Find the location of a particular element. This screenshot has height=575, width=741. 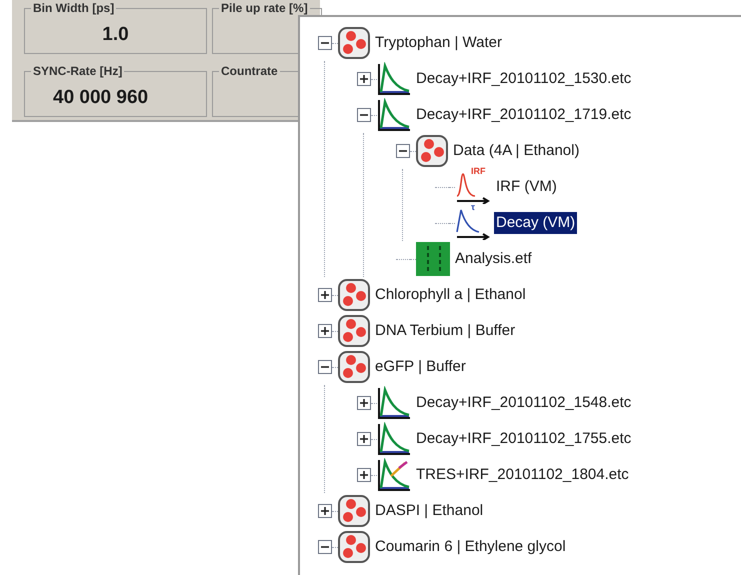

group-label: Countrate is located at coordinates (249, 71).